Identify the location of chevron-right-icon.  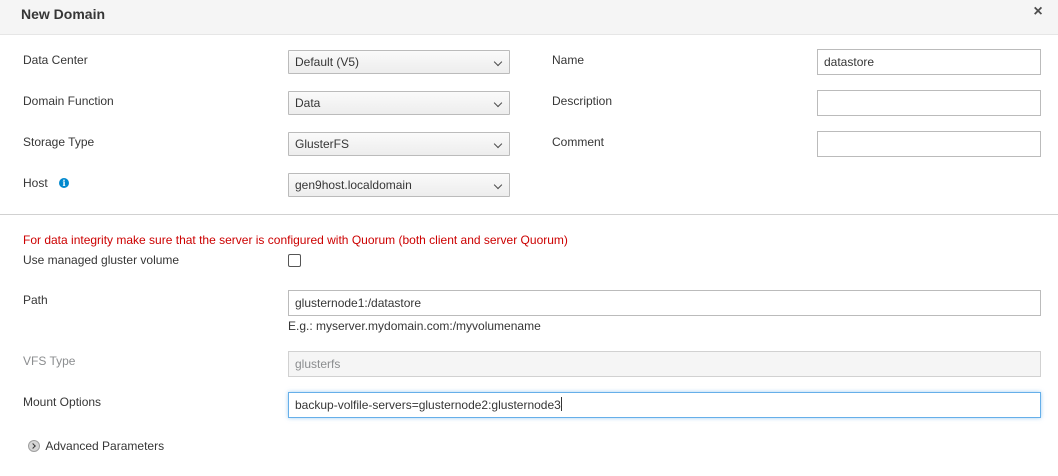
(34, 446).